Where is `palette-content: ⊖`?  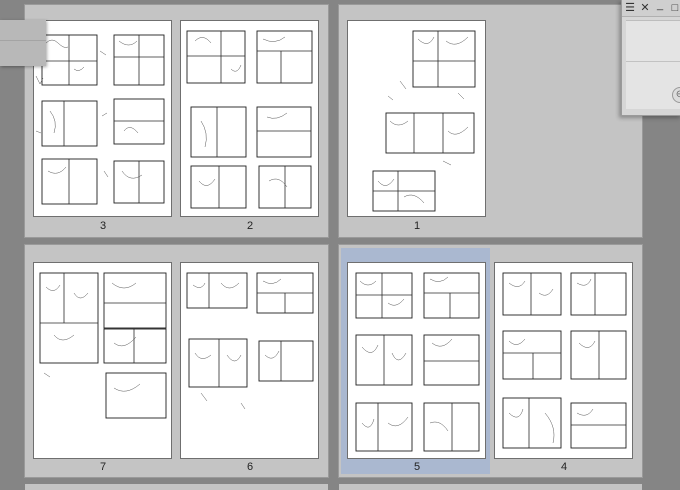 palette-content: ⊖ is located at coordinates (653, 64).